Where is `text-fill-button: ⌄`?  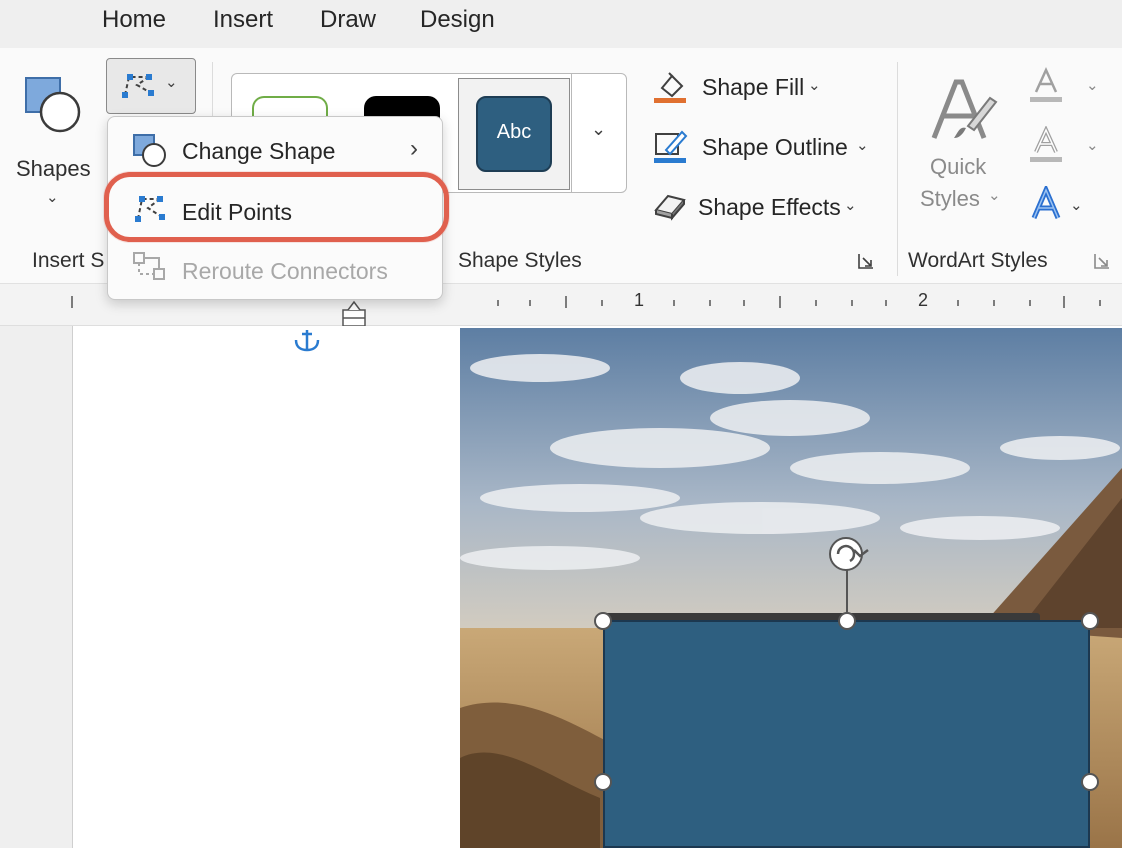
text-fill-button: ⌄ is located at coordinates (1071, 88).